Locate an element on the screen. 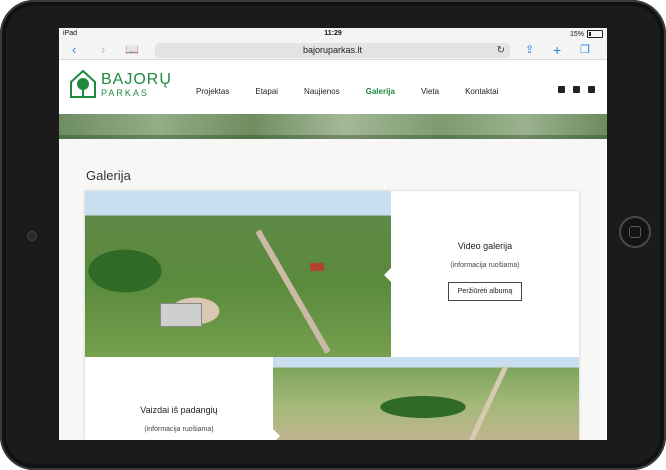 Image resolution: width=666 pixels, height=470 pixels. nav-kontaktai: Kontaktai is located at coordinates (481, 91).